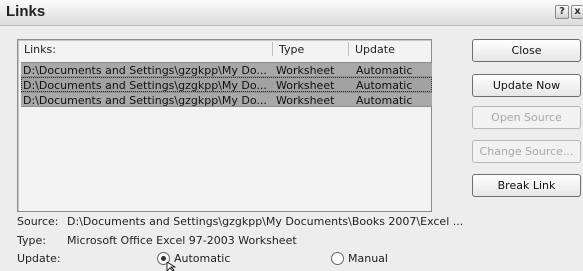  Describe the element at coordinates (40, 49) in the screenshot. I see `header-links: Links:` at that location.